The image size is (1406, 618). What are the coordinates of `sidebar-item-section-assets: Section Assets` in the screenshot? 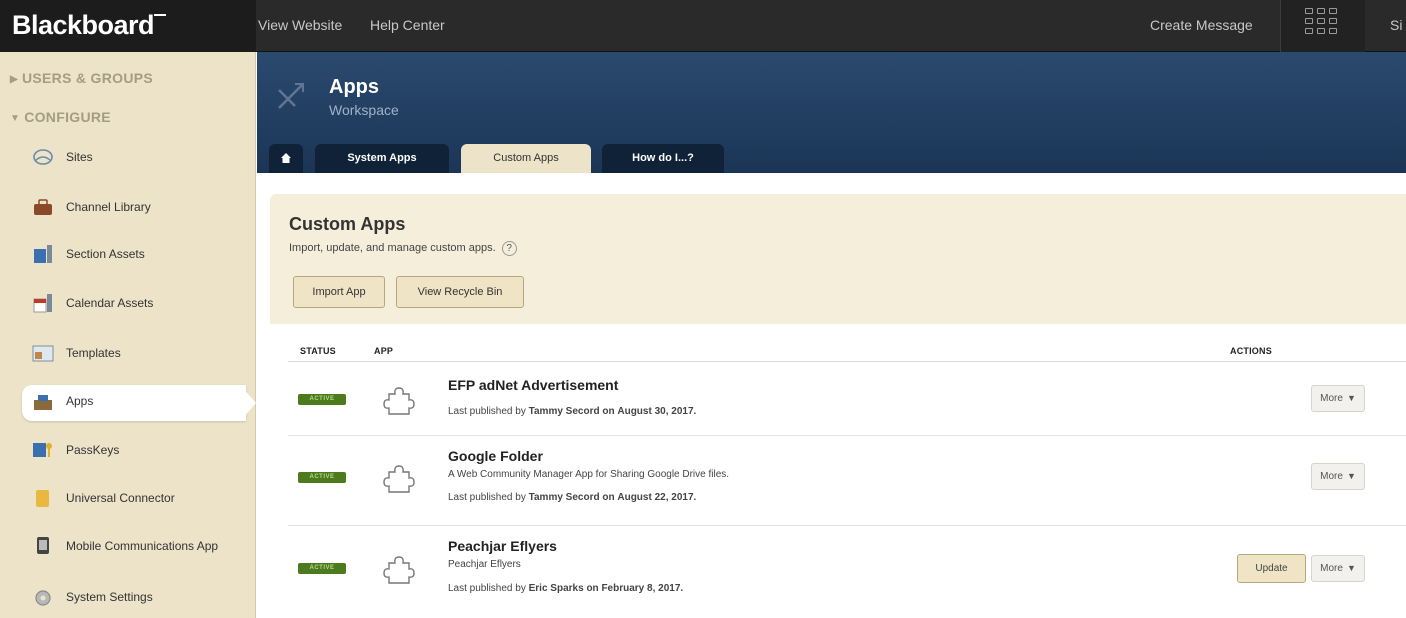 It's located at (128, 255).